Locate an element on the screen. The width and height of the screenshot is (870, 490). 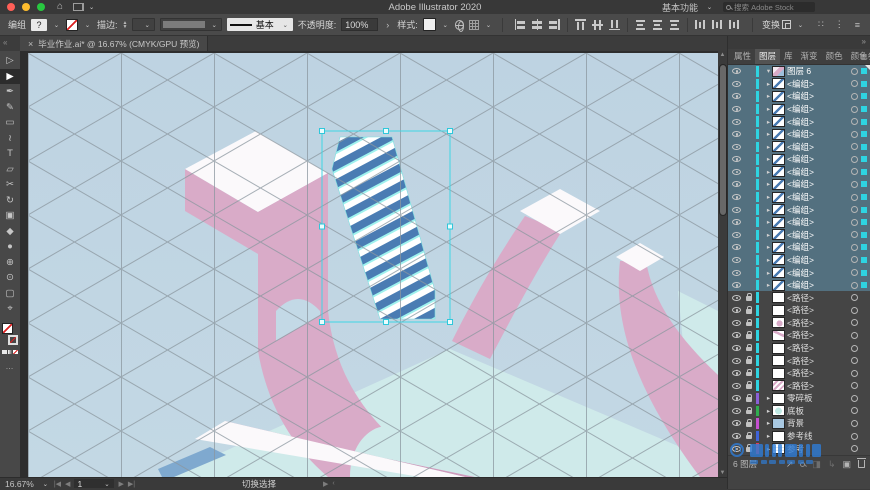
prev-artboard-icon: ◀ is located at coordinates (67, 484).